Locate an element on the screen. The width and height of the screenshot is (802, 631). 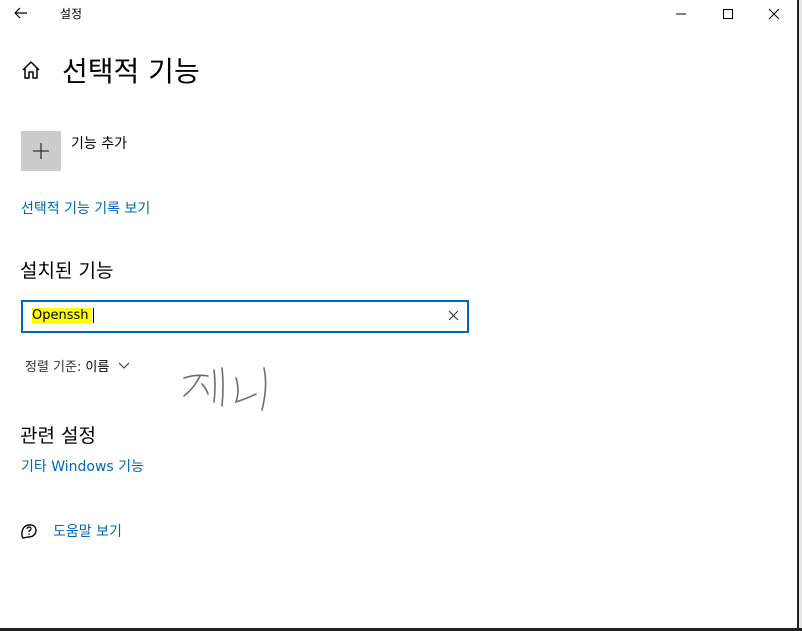
clear-search-icon is located at coordinates (453, 315).